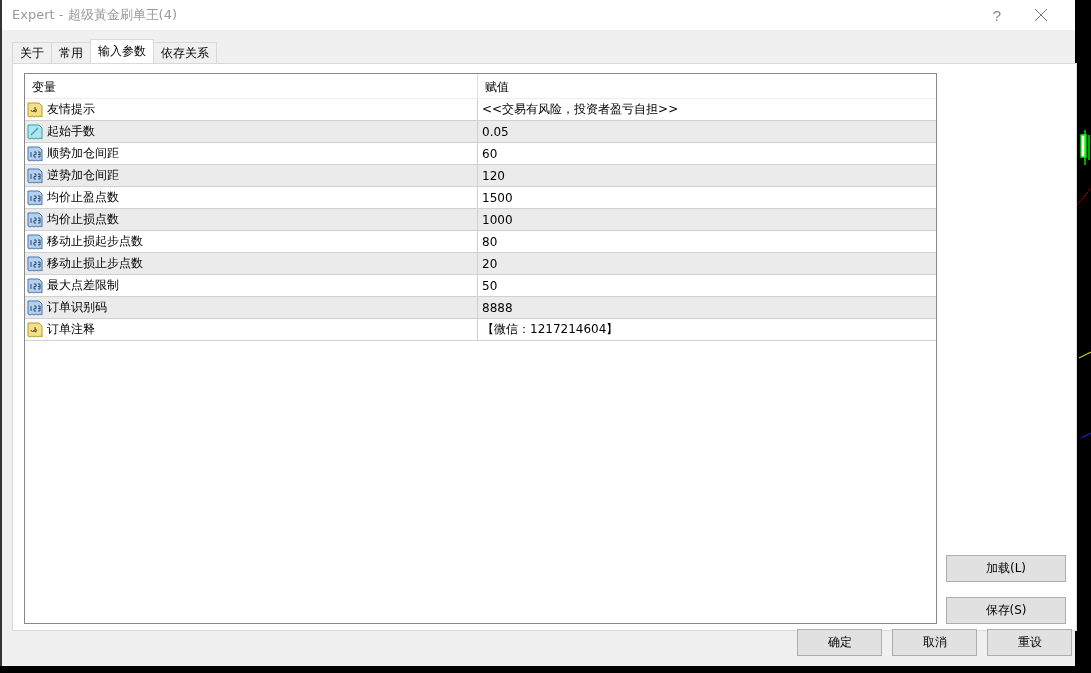 Image resolution: width=1091 pixels, height=673 pixels. Describe the element at coordinates (497, 198) in the screenshot. I see `parameter-value: 1500` at that location.